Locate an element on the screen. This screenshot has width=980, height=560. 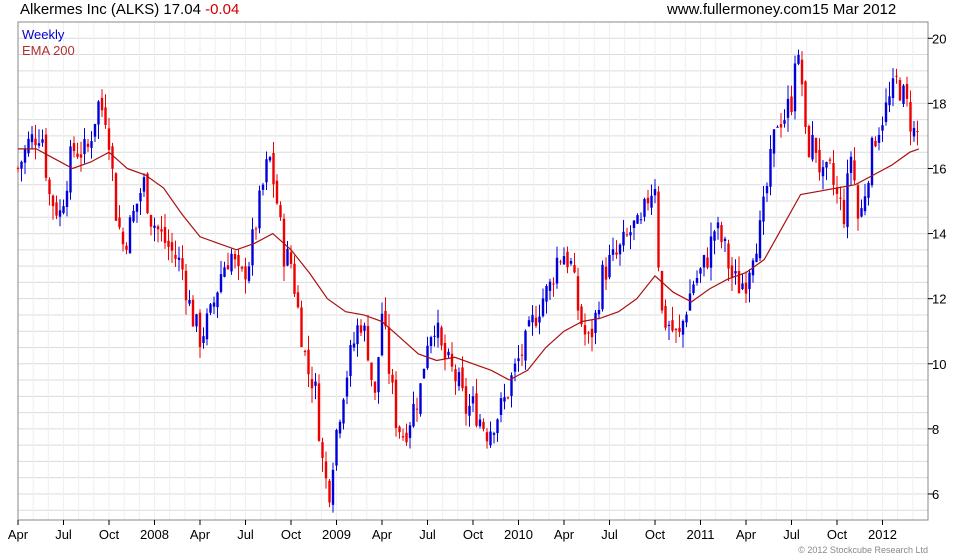
x-tick-label: Apr is located at coordinates (200, 534).